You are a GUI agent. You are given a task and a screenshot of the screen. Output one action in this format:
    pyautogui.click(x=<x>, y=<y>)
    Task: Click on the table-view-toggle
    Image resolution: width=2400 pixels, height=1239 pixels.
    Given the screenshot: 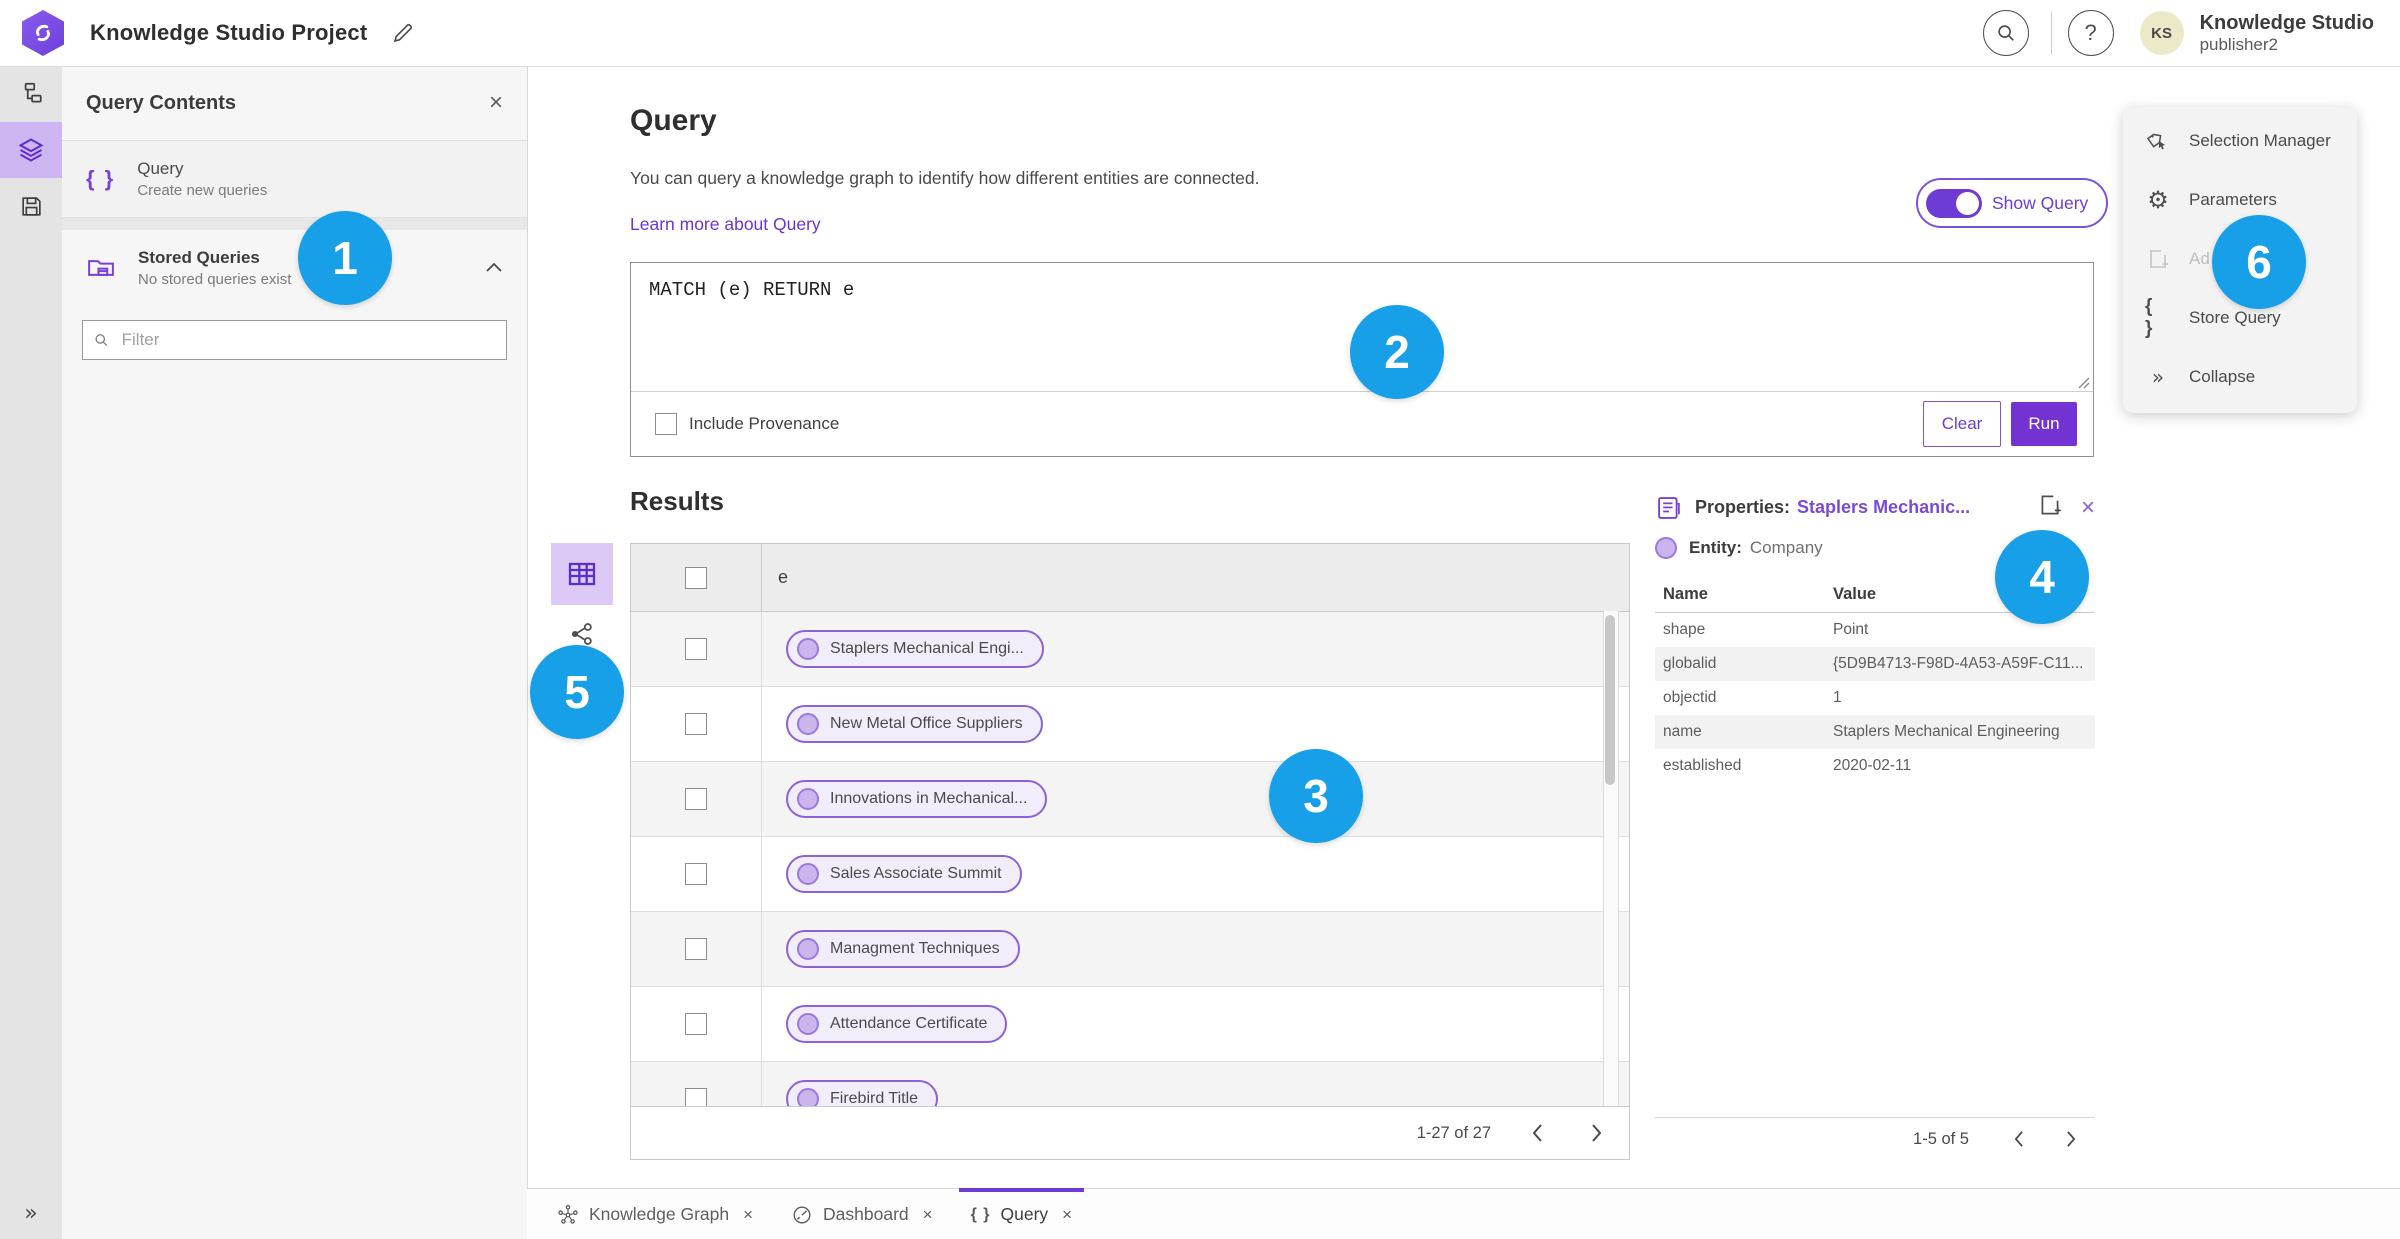 What is the action you would take?
    pyautogui.click(x=582, y=574)
    